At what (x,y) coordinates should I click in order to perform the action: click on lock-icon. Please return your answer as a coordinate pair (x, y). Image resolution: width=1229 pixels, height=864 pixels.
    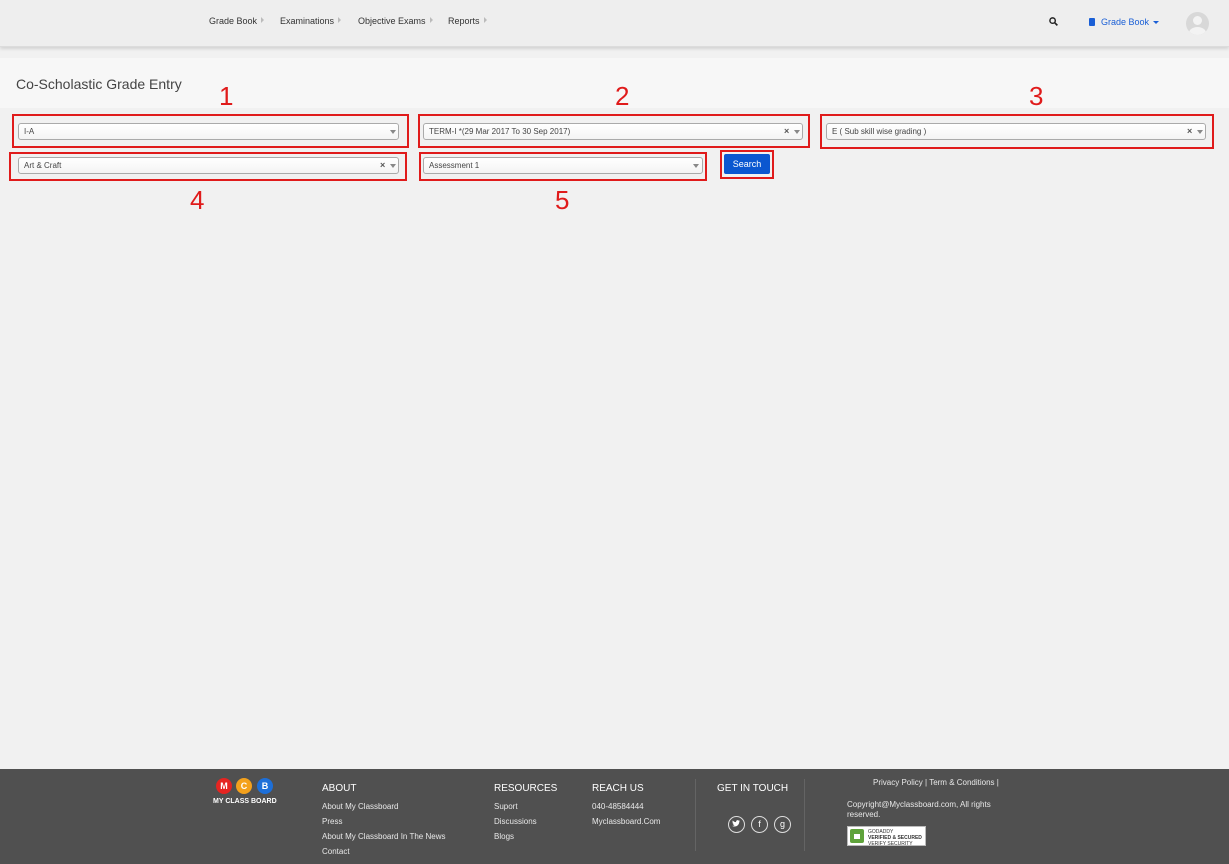
    Looking at the image, I should click on (857, 836).